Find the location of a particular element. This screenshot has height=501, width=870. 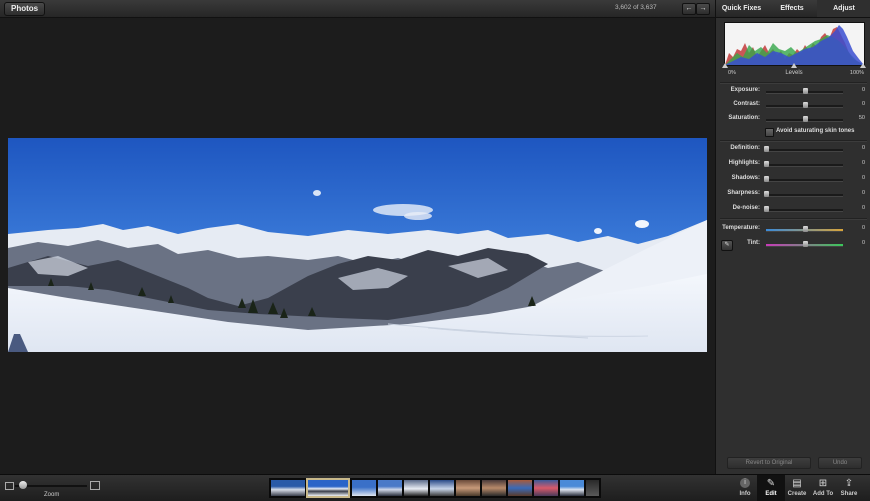

slider-label: Highlights: is located at coordinates (744, 163).